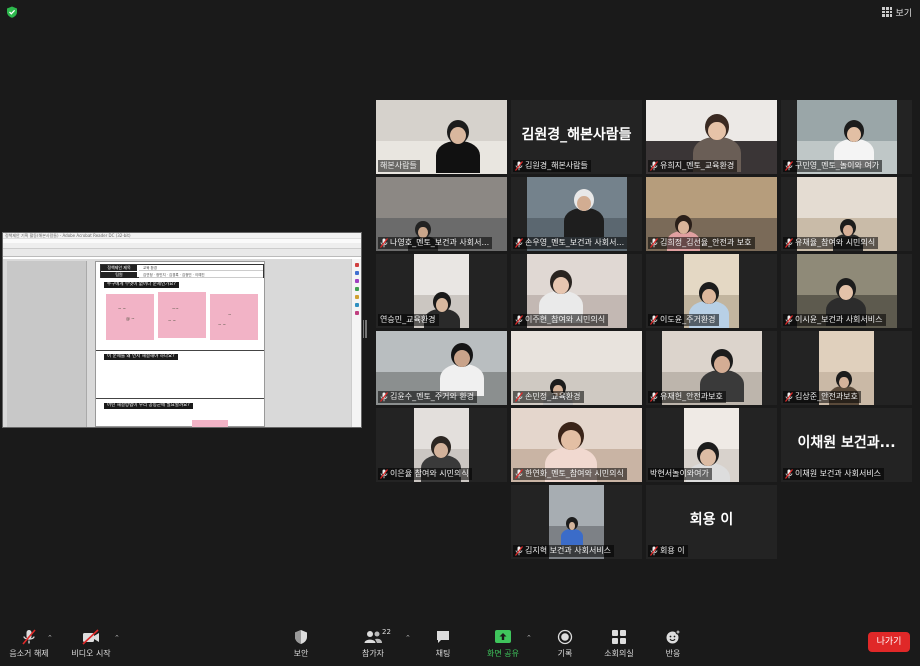 Image resolution: width=920 pixels, height=666 pixels. Describe the element at coordinates (29, 653) in the screenshot. I see `unmute-label: 음소거 해제` at that location.